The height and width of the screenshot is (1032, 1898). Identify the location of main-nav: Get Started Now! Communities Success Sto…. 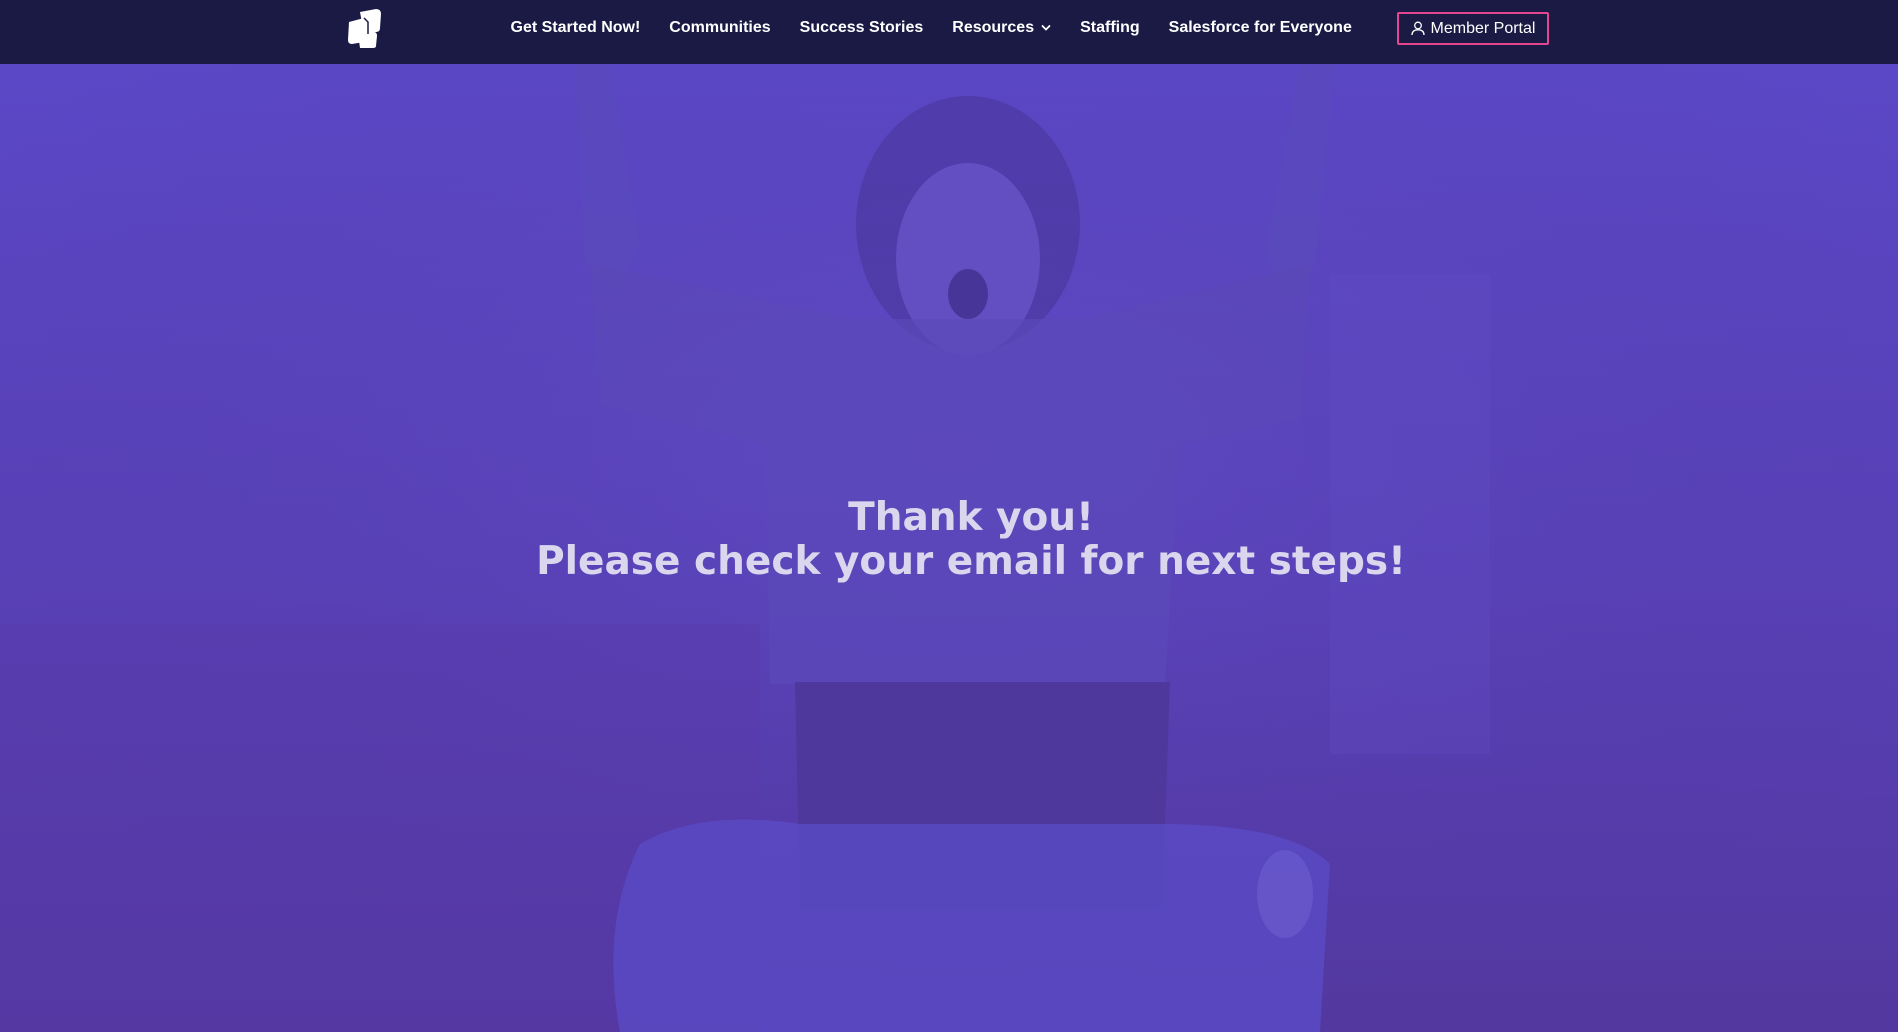
(931, 28).